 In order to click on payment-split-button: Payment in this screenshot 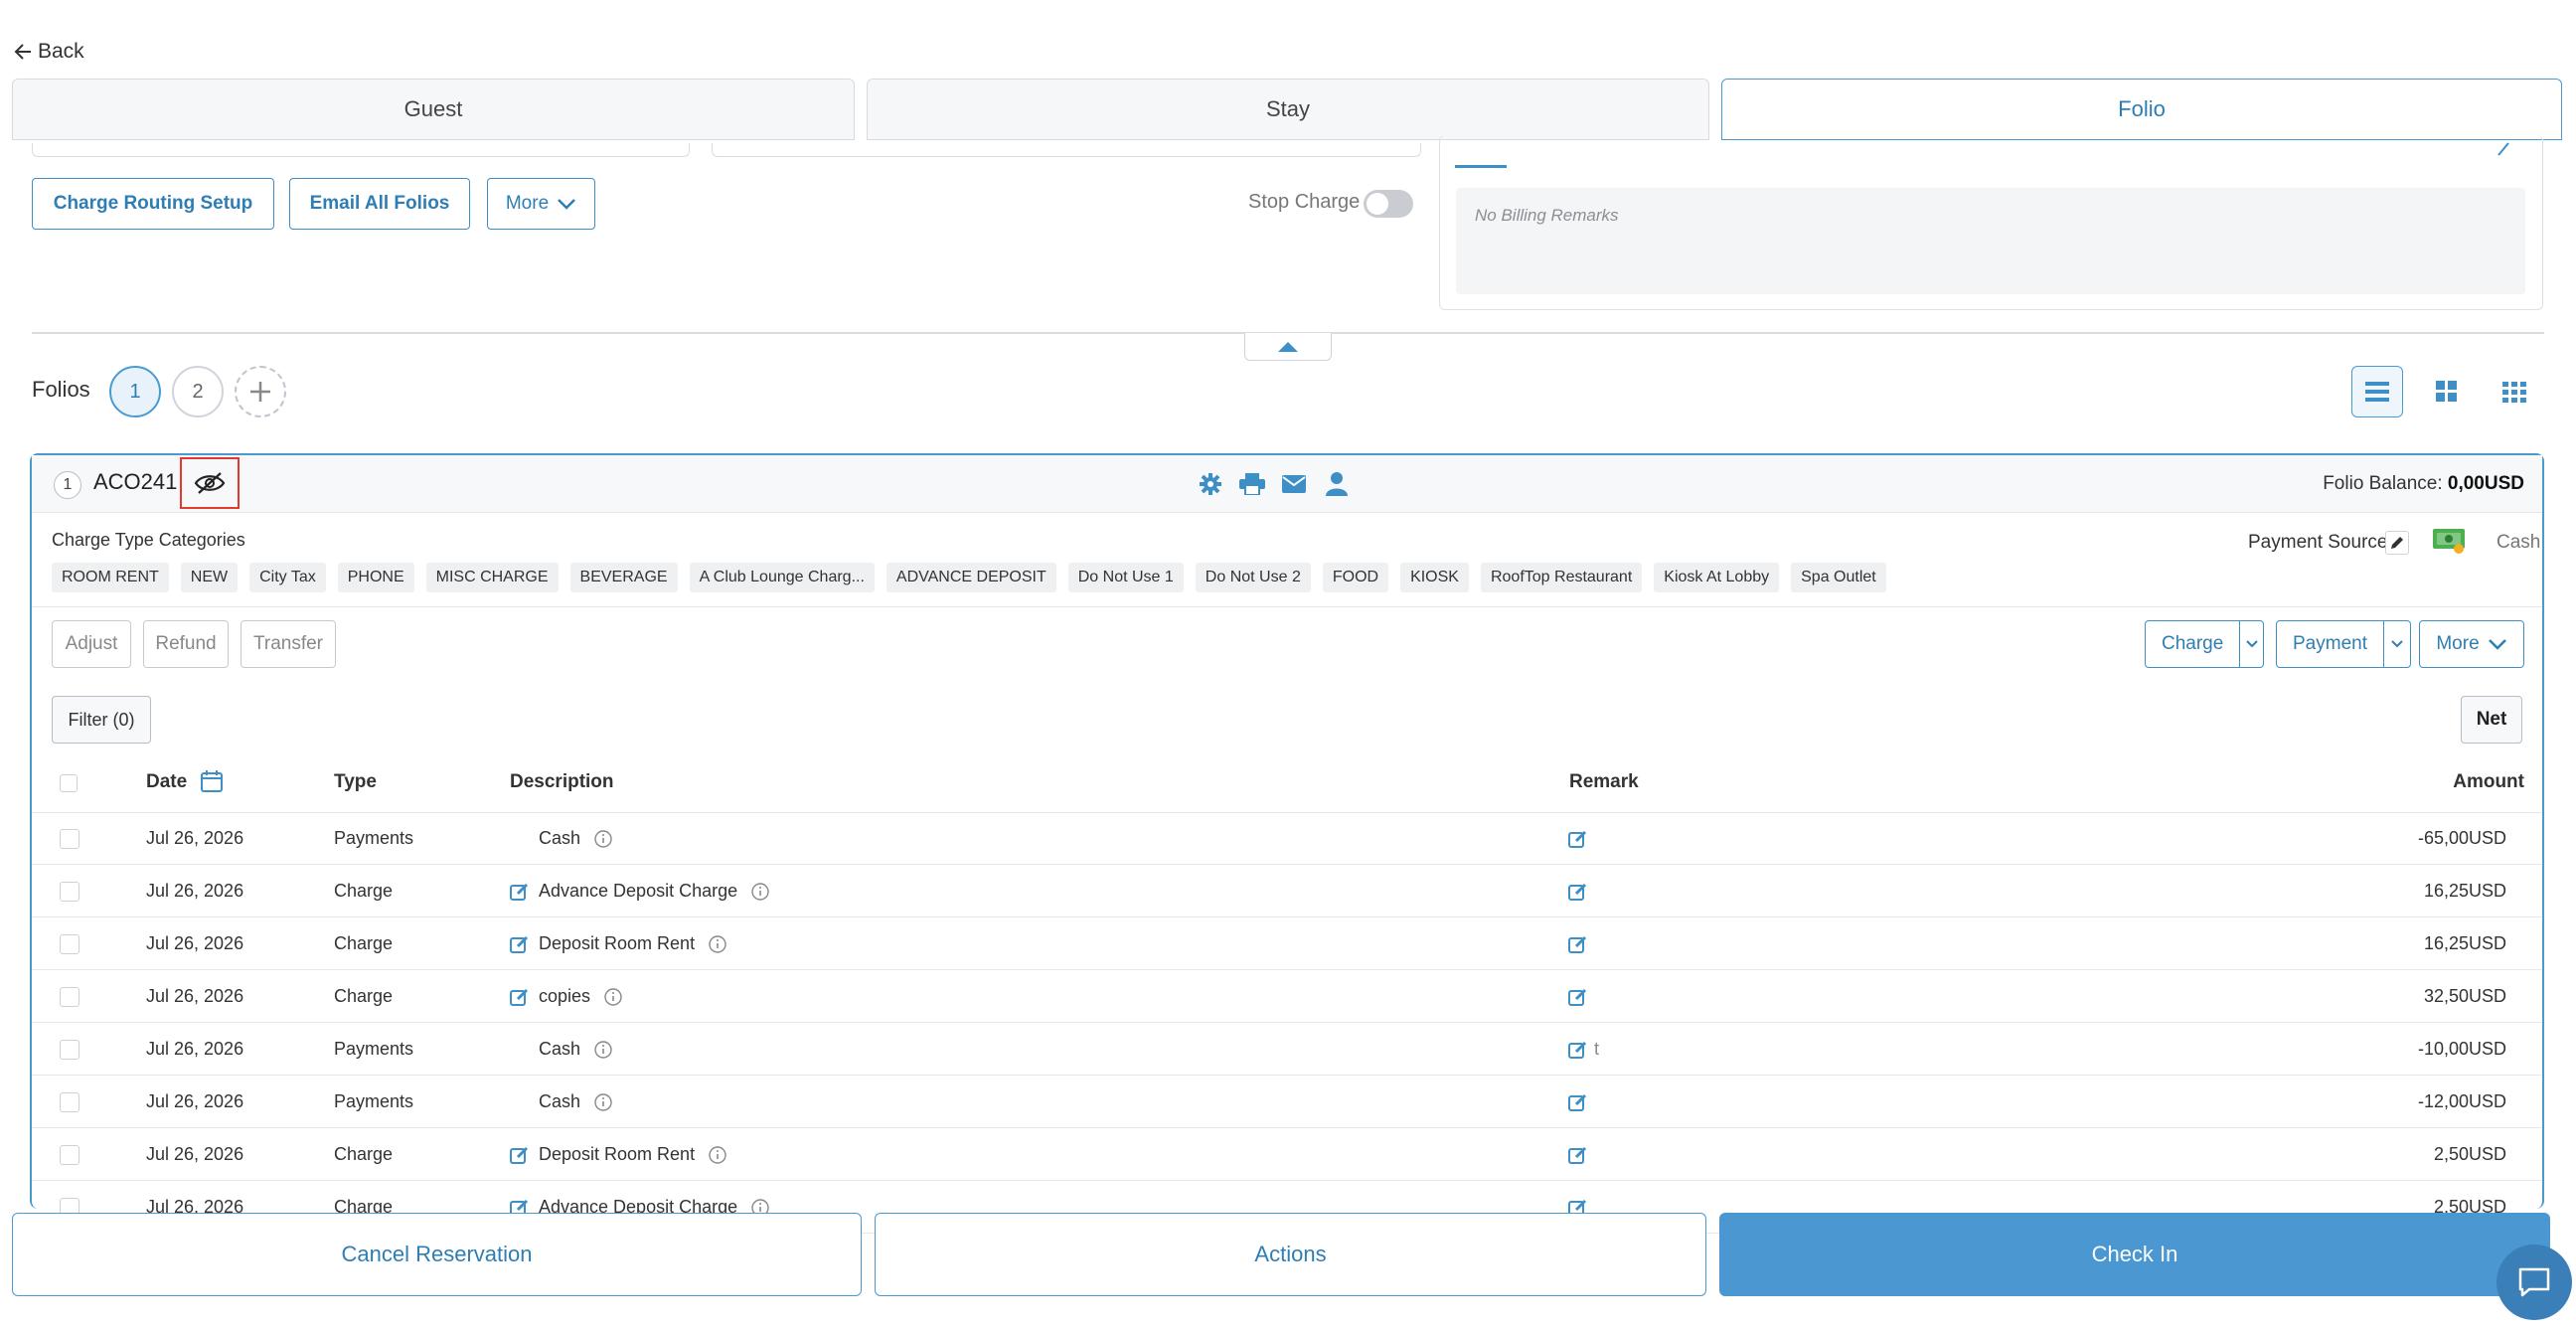, I will do `click(2343, 644)`.